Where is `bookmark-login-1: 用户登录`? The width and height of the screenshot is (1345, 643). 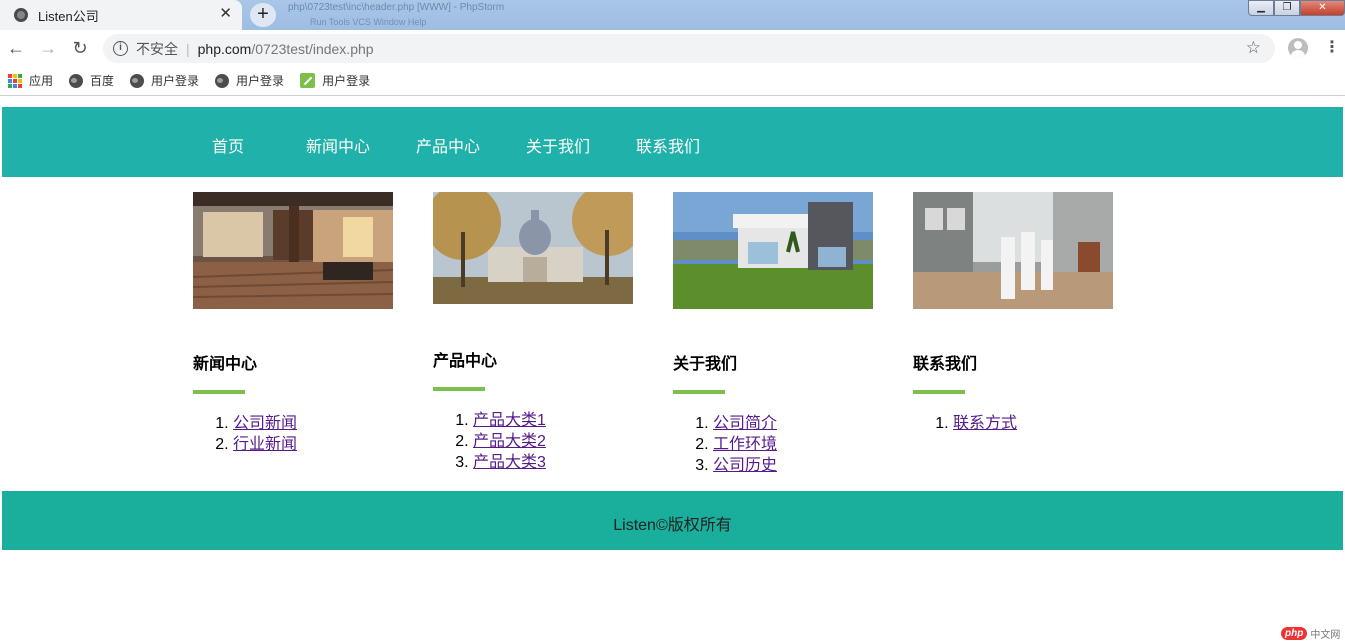 bookmark-login-1: 用户登录 is located at coordinates (164, 80).